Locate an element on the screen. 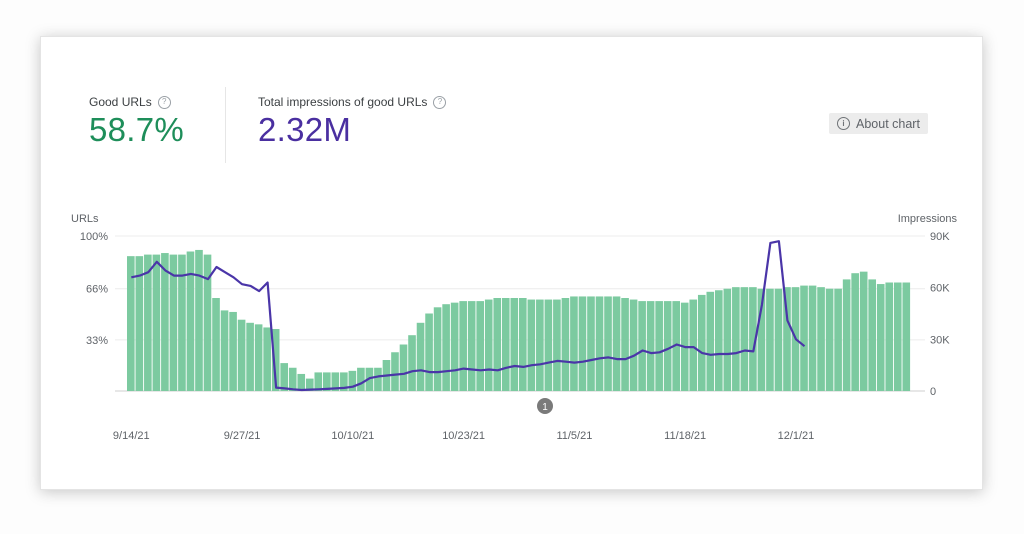  y-right-tick: 0 is located at coordinates (933, 392).